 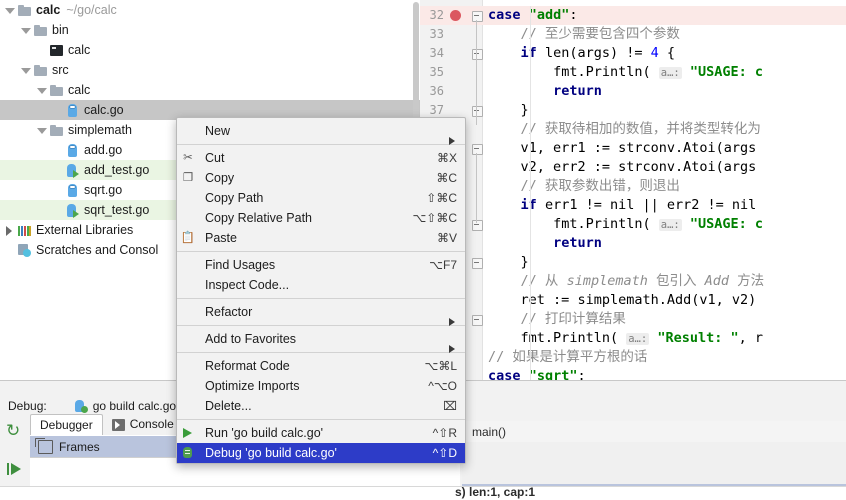 I want to click on code-token: // 至少需要包含四个参数, so click(x=600, y=34).